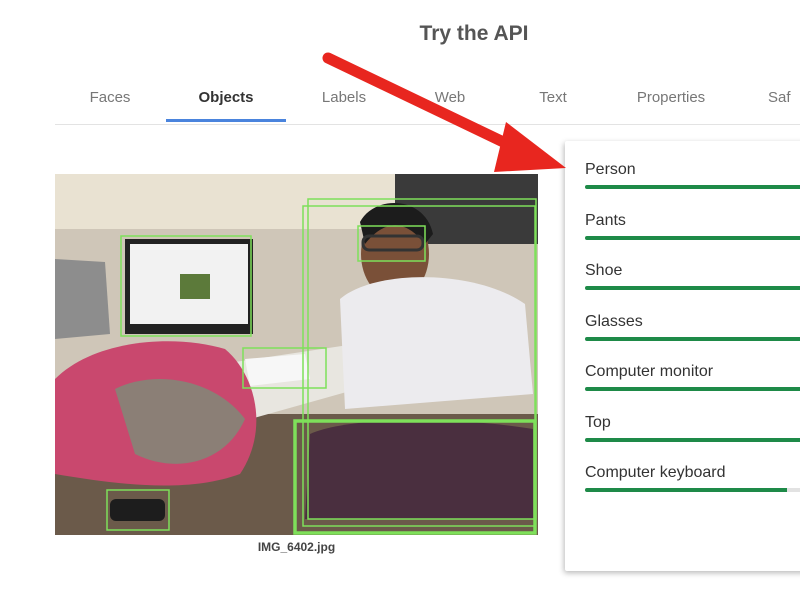 The image size is (800, 600). Describe the element at coordinates (692, 180) in the screenshot. I see `result-item-person: Person` at that location.